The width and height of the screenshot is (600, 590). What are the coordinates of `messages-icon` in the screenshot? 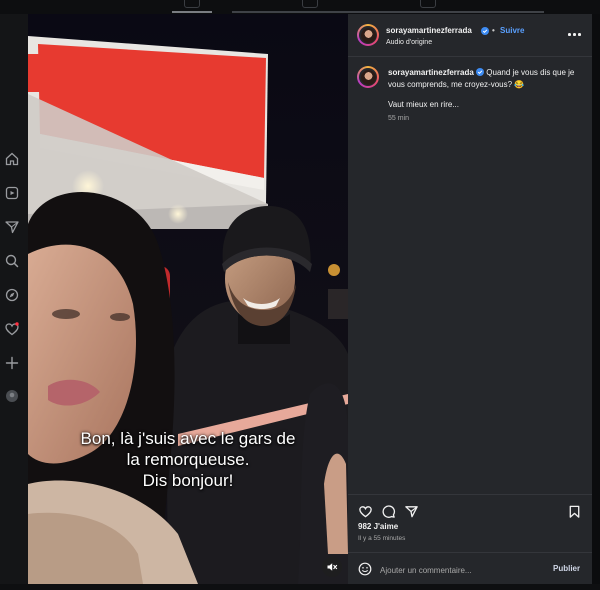 It's located at (12, 227).